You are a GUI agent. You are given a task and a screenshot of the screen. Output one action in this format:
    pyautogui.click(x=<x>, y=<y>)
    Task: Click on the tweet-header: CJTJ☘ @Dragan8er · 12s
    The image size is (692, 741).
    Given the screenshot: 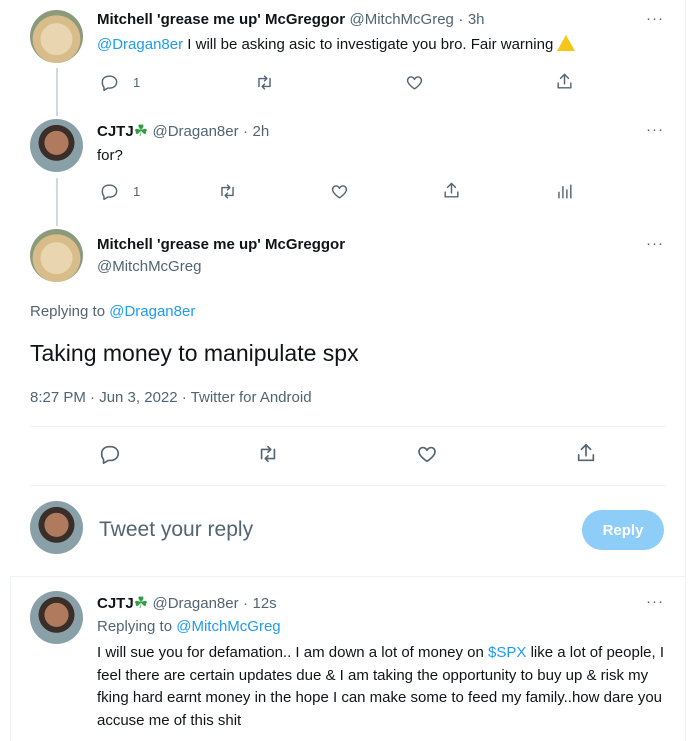 What is the action you would take?
    pyautogui.click(x=187, y=603)
    